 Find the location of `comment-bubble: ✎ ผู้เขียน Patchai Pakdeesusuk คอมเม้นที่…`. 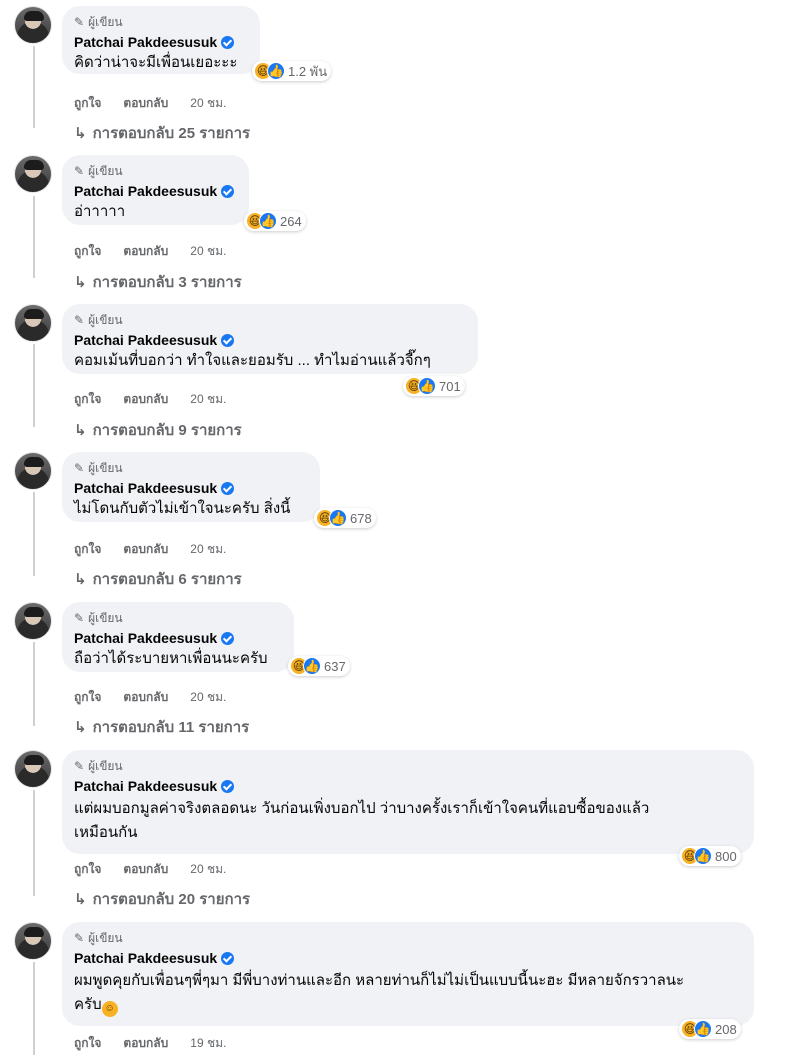

comment-bubble: ✎ ผู้เขียน Patchai Pakdeesusuk คอมเม้นที่… is located at coordinates (270, 339).